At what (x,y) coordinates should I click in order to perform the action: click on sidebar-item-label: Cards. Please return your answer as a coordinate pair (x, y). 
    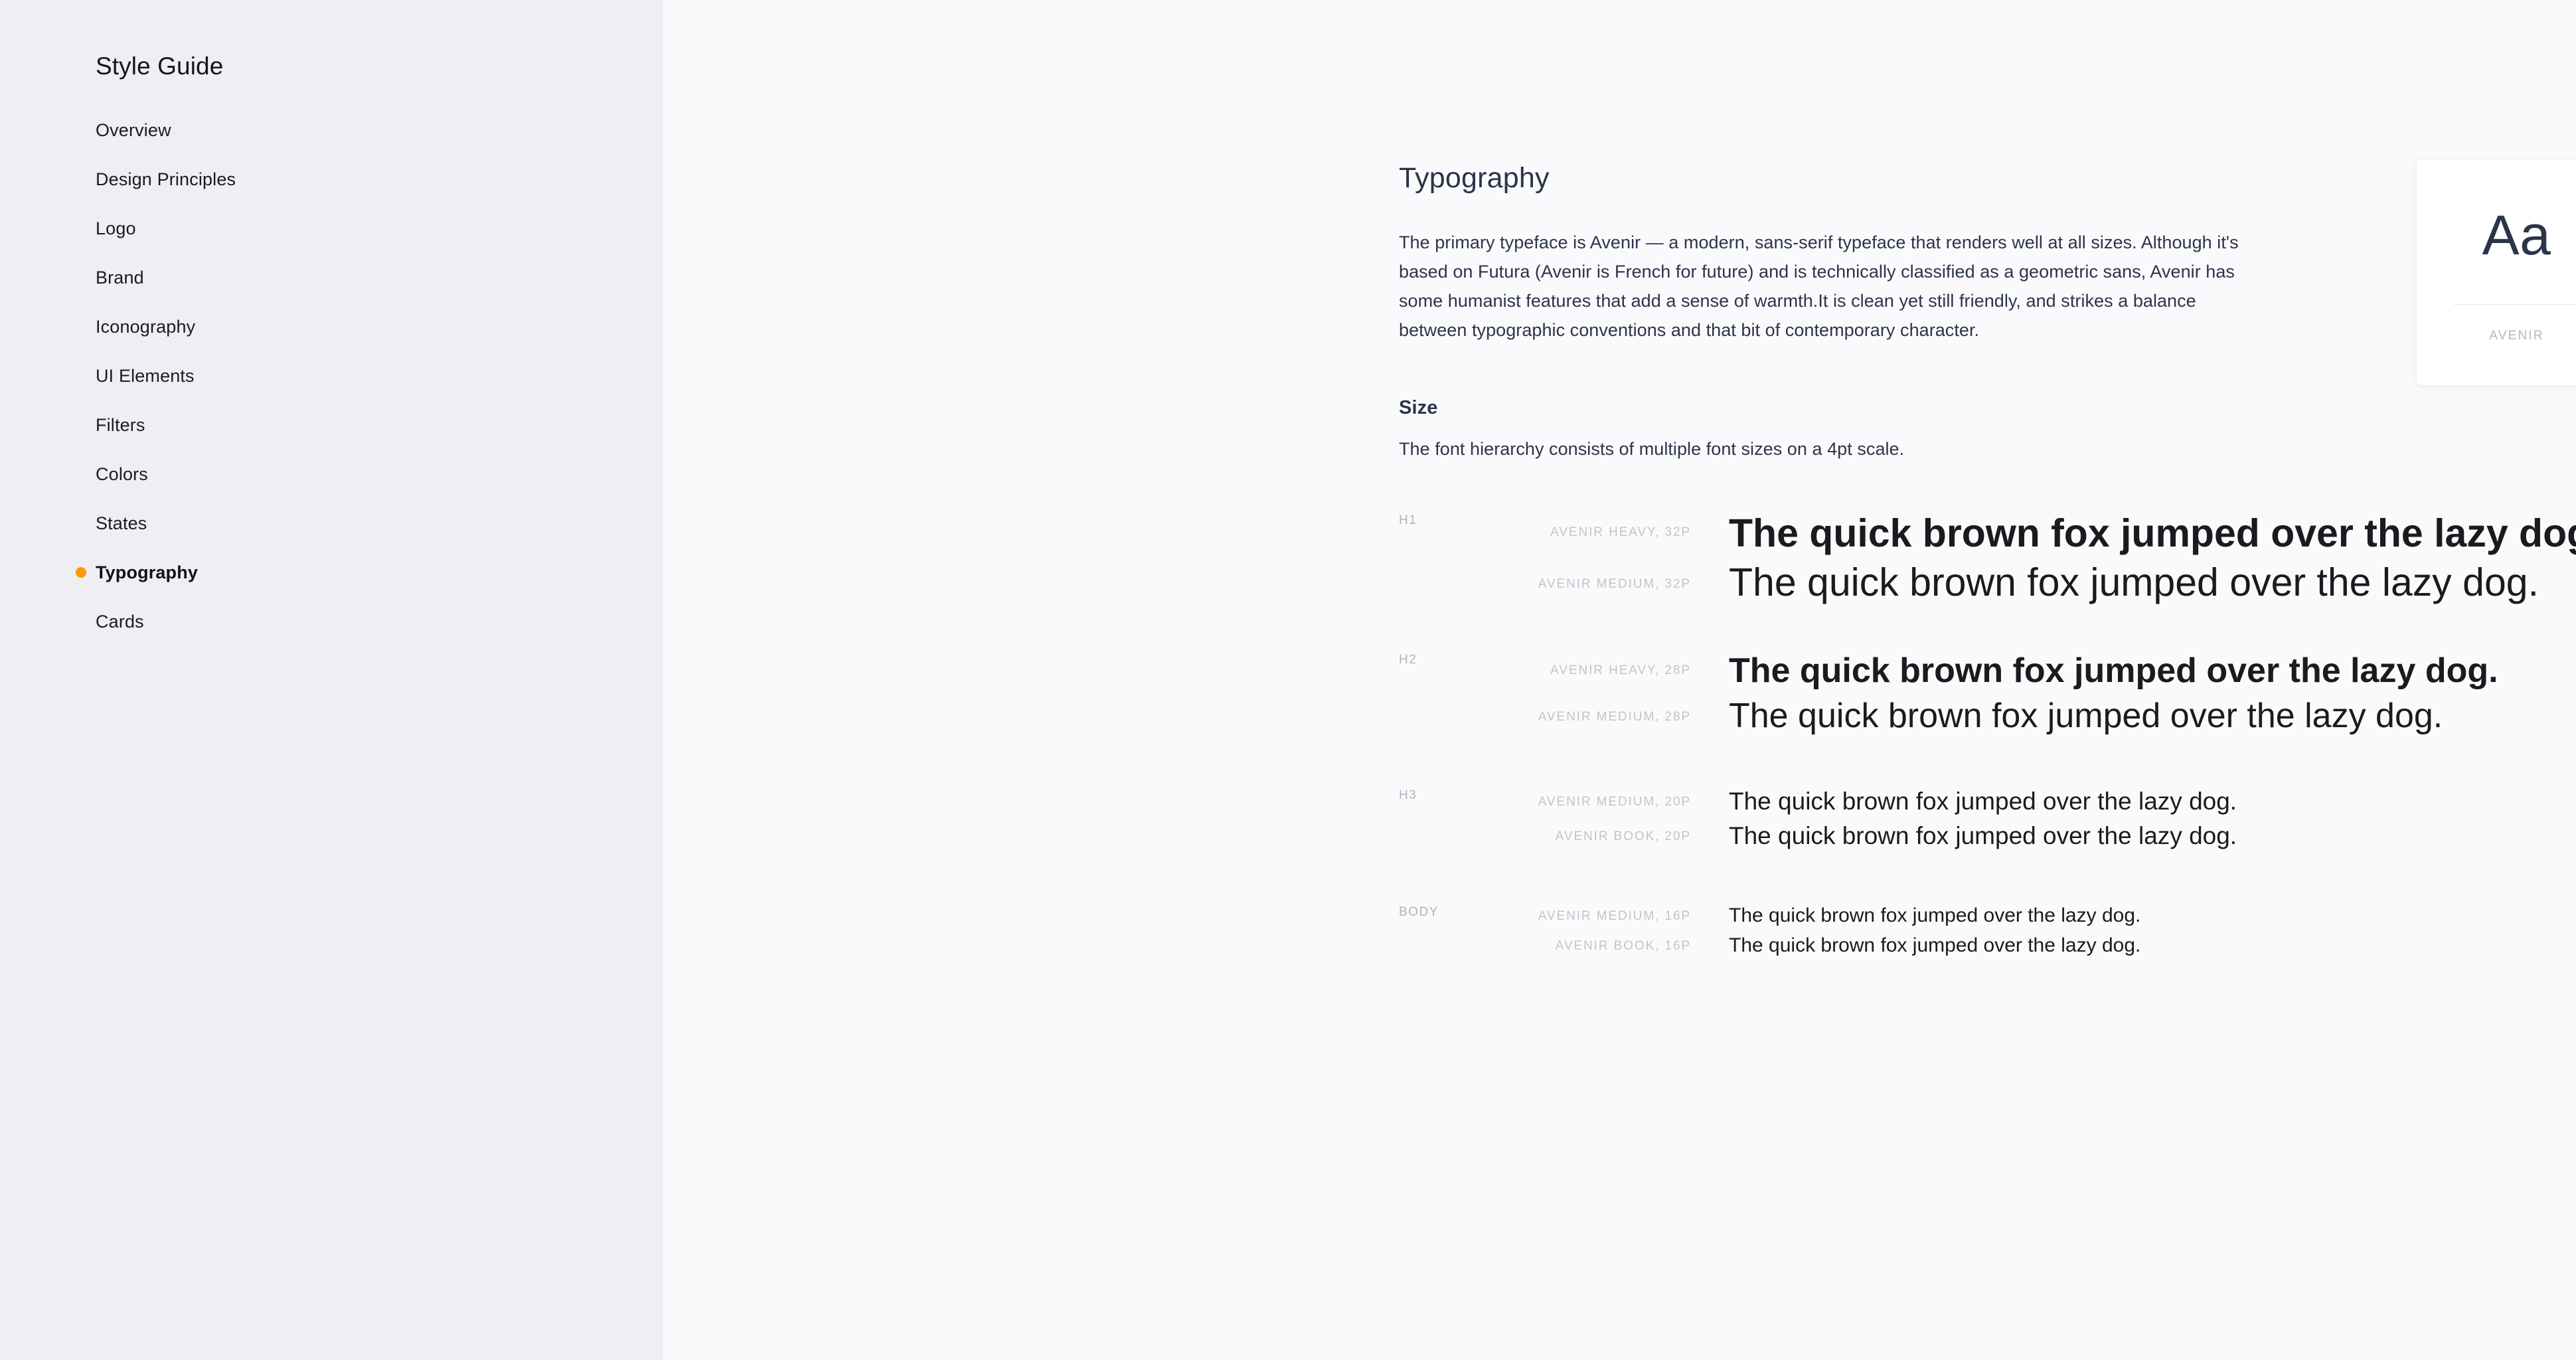
    Looking at the image, I should click on (120, 621).